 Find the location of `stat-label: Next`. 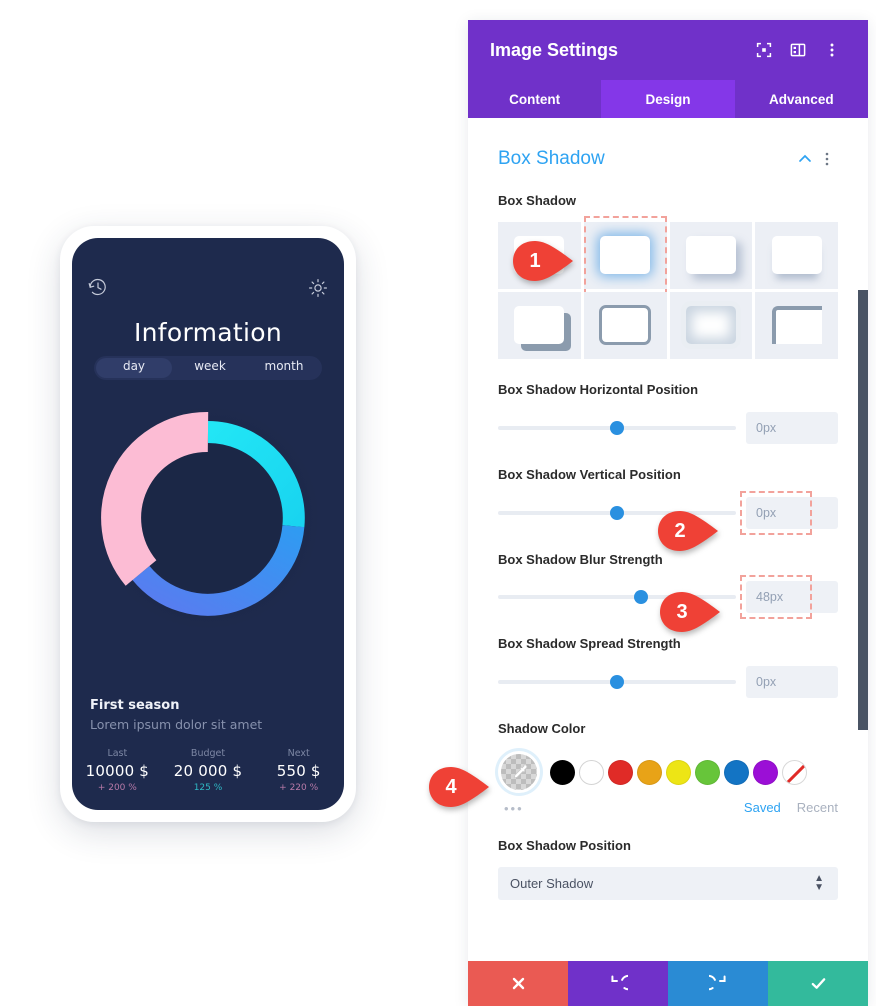

stat-label: Next is located at coordinates (298, 753).